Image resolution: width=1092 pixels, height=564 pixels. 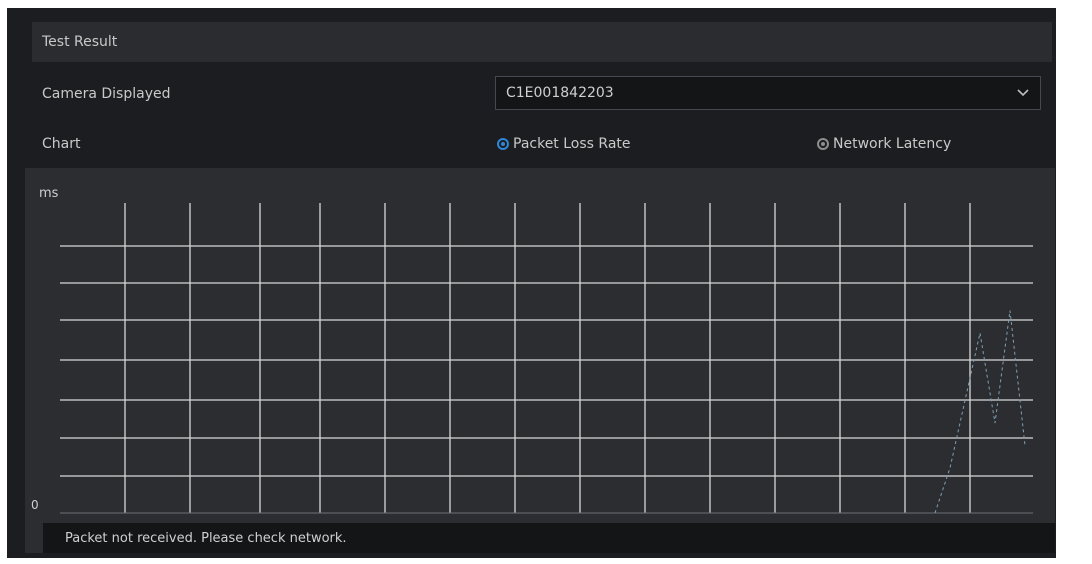 I want to click on radio-checked-icon, so click(x=503, y=144).